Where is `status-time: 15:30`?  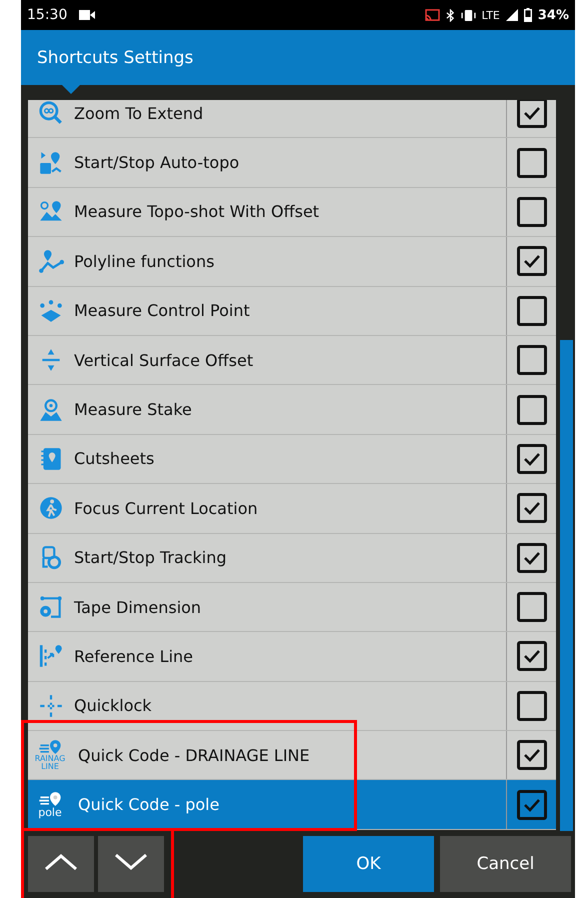
status-time: 15:30 is located at coordinates (47, 15).